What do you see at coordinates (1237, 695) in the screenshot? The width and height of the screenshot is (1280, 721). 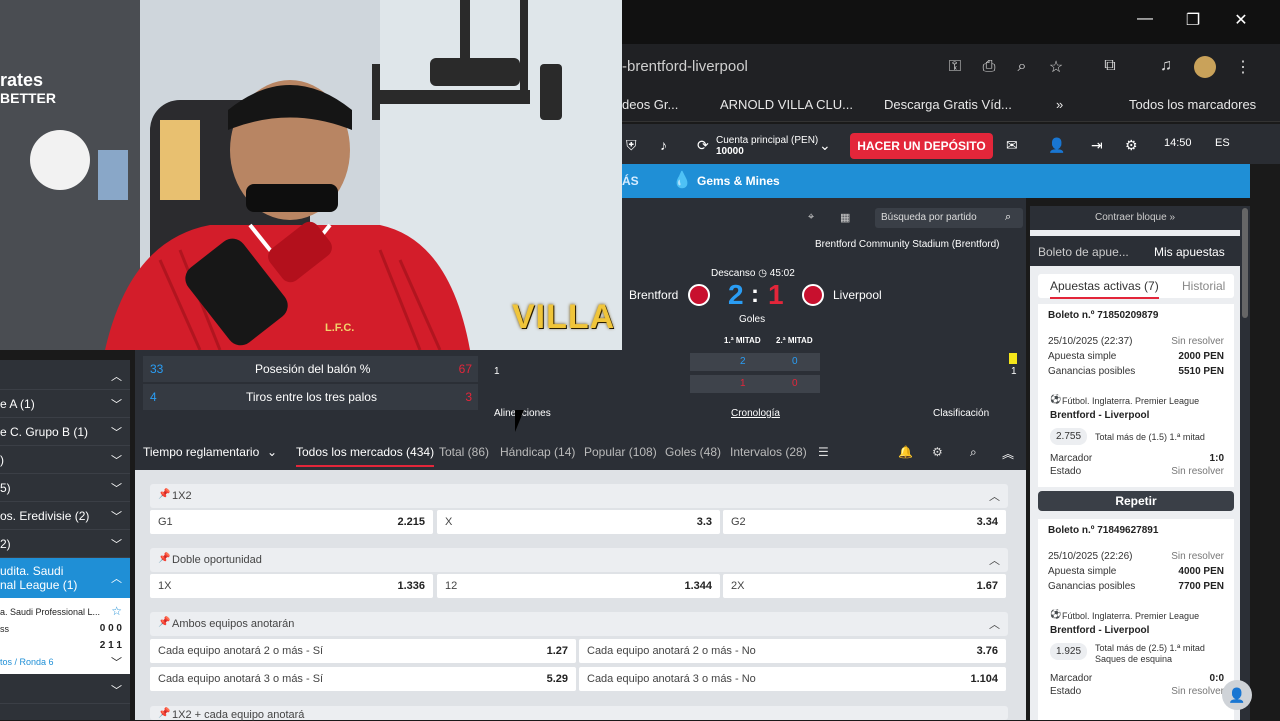 I see `chat-icon: 👤` at bounding box center [1237, 695].